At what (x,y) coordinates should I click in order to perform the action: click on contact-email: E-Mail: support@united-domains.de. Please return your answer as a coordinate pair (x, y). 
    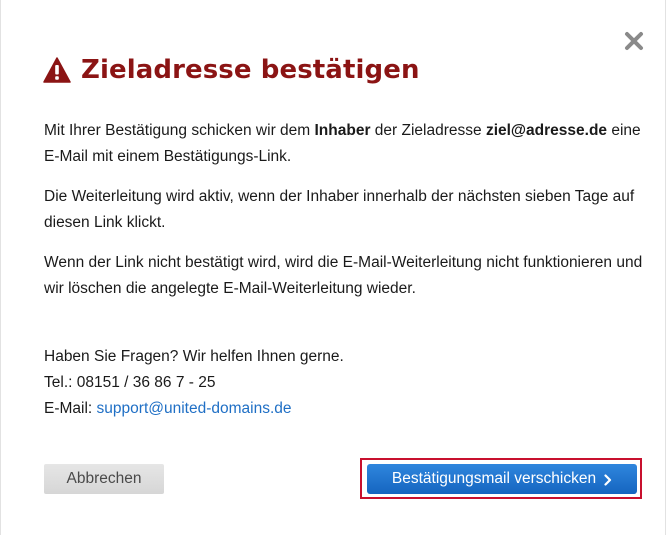
    Looking at the image, I should click on (168, 408).